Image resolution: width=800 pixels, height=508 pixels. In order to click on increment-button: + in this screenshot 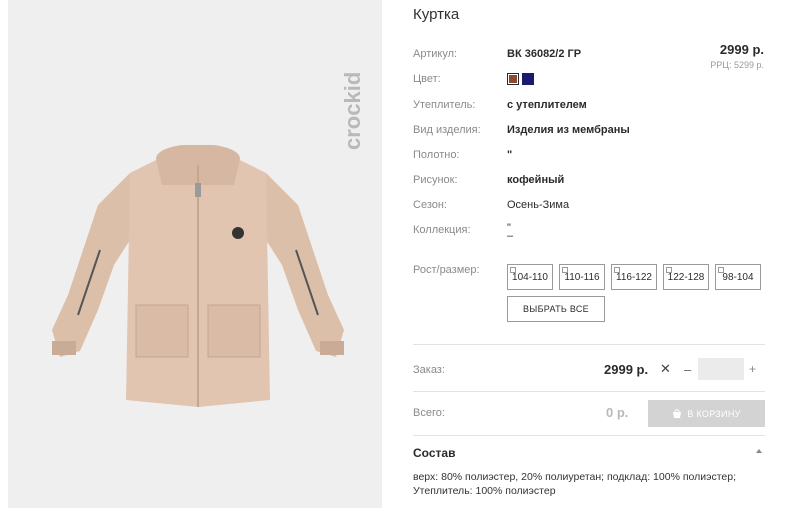, I will do `click(752, 369)`.